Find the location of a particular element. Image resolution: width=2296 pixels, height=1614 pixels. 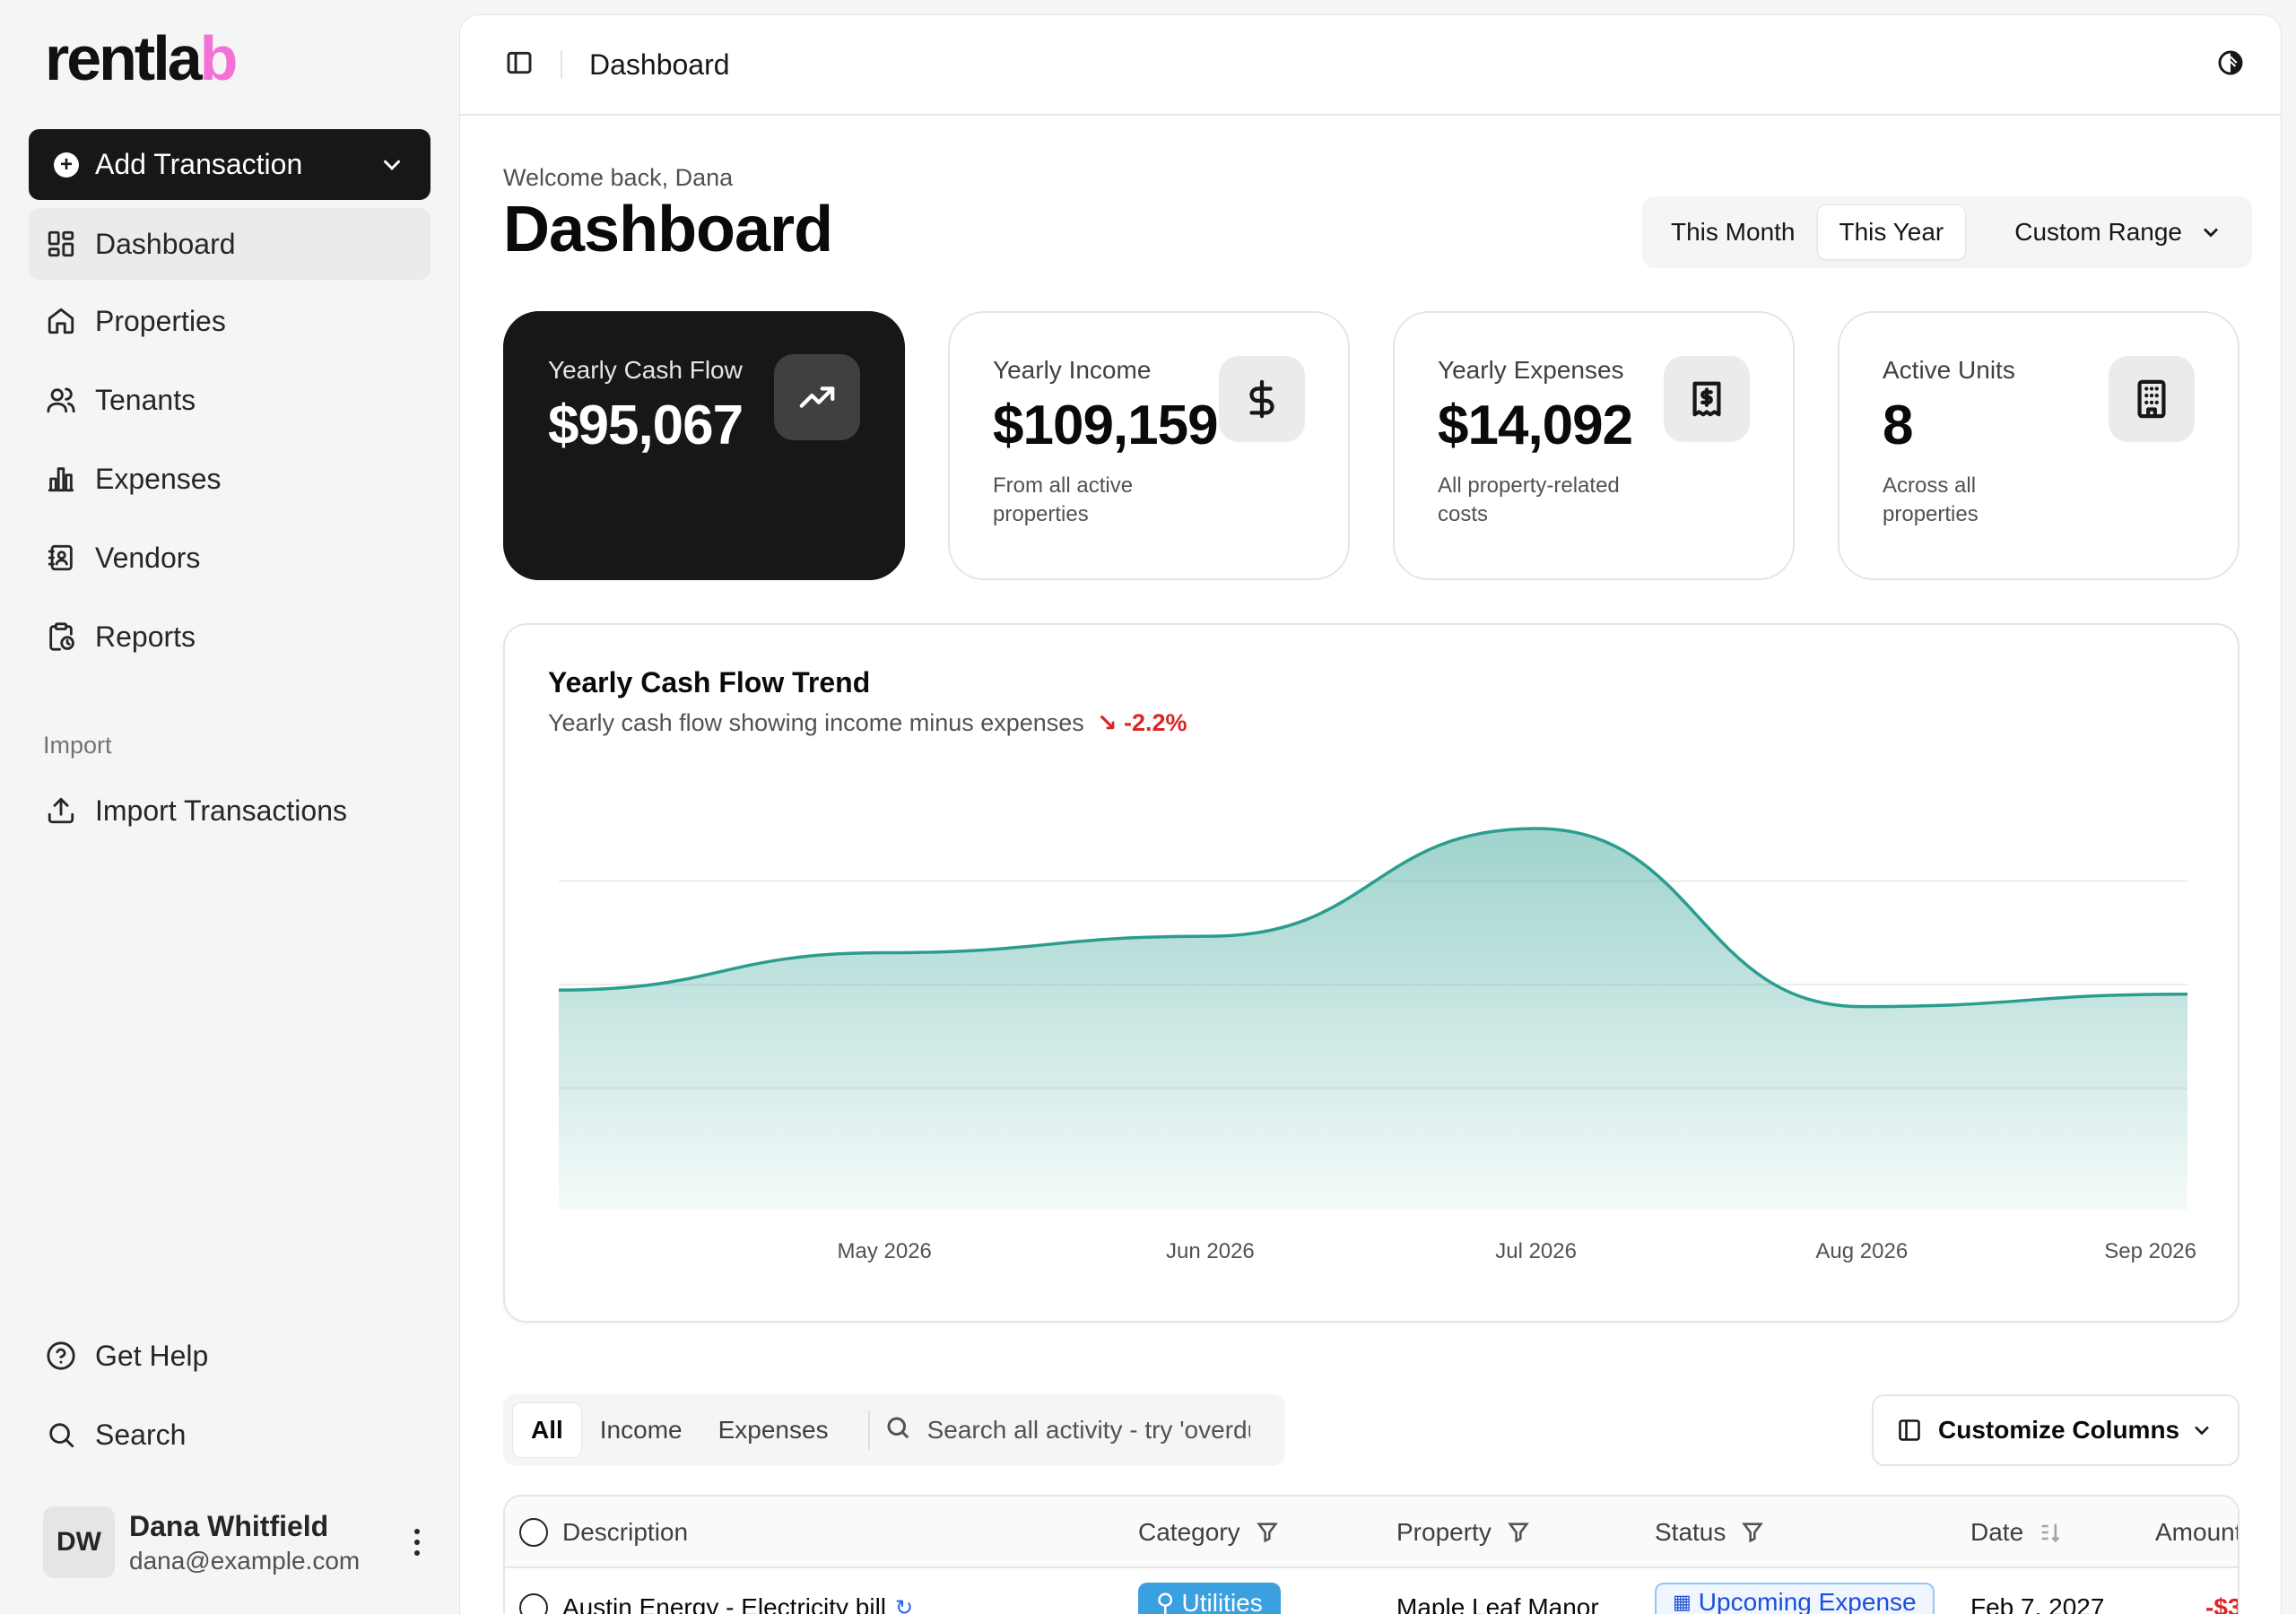

sidebar-item-properties: Properties is located at coordinates (229, 321).